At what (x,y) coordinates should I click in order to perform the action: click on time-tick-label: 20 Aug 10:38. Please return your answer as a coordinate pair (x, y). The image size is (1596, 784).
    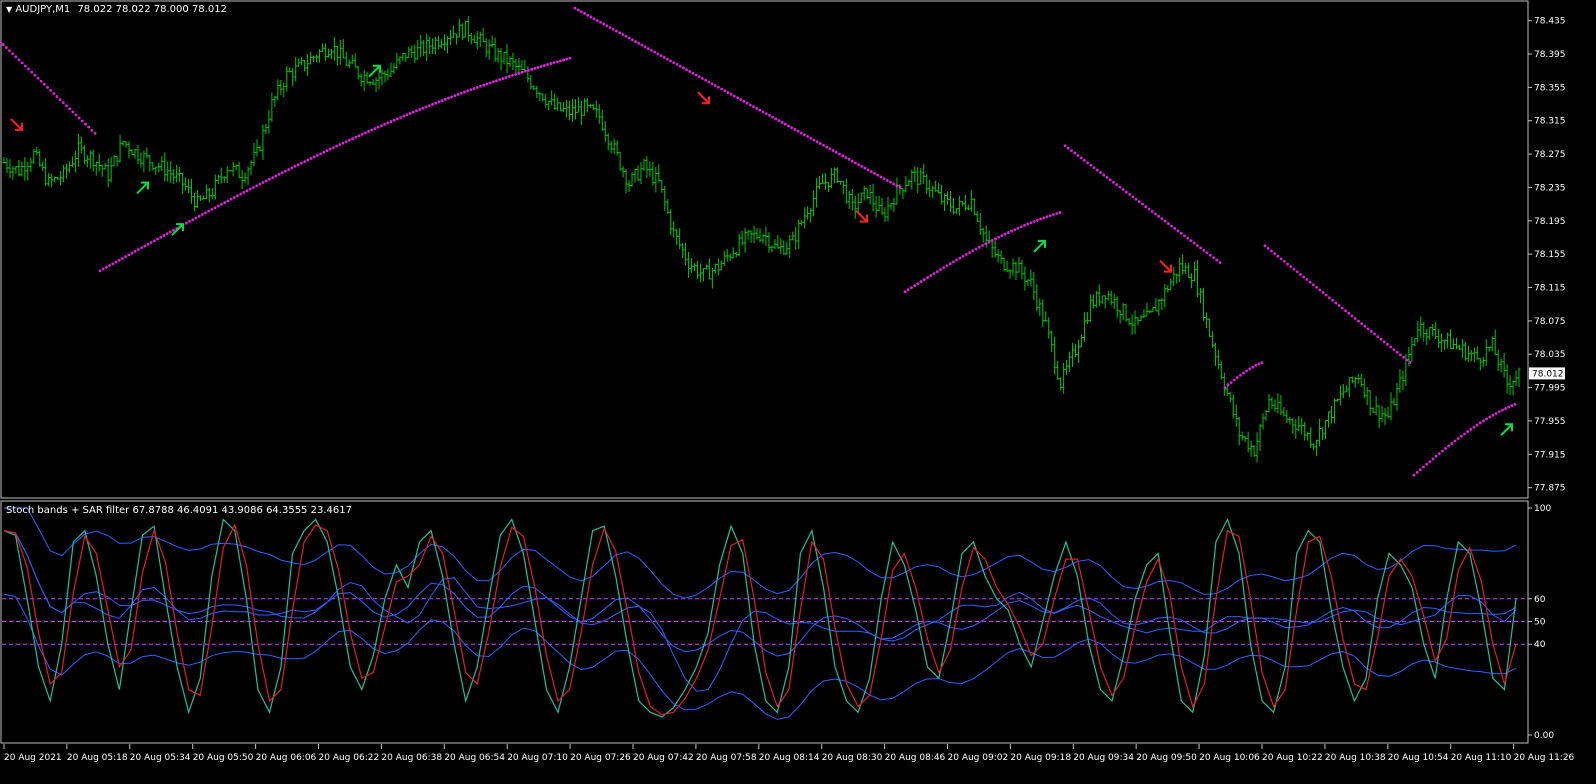
    Looking at the image, I should click on (1355, 758).